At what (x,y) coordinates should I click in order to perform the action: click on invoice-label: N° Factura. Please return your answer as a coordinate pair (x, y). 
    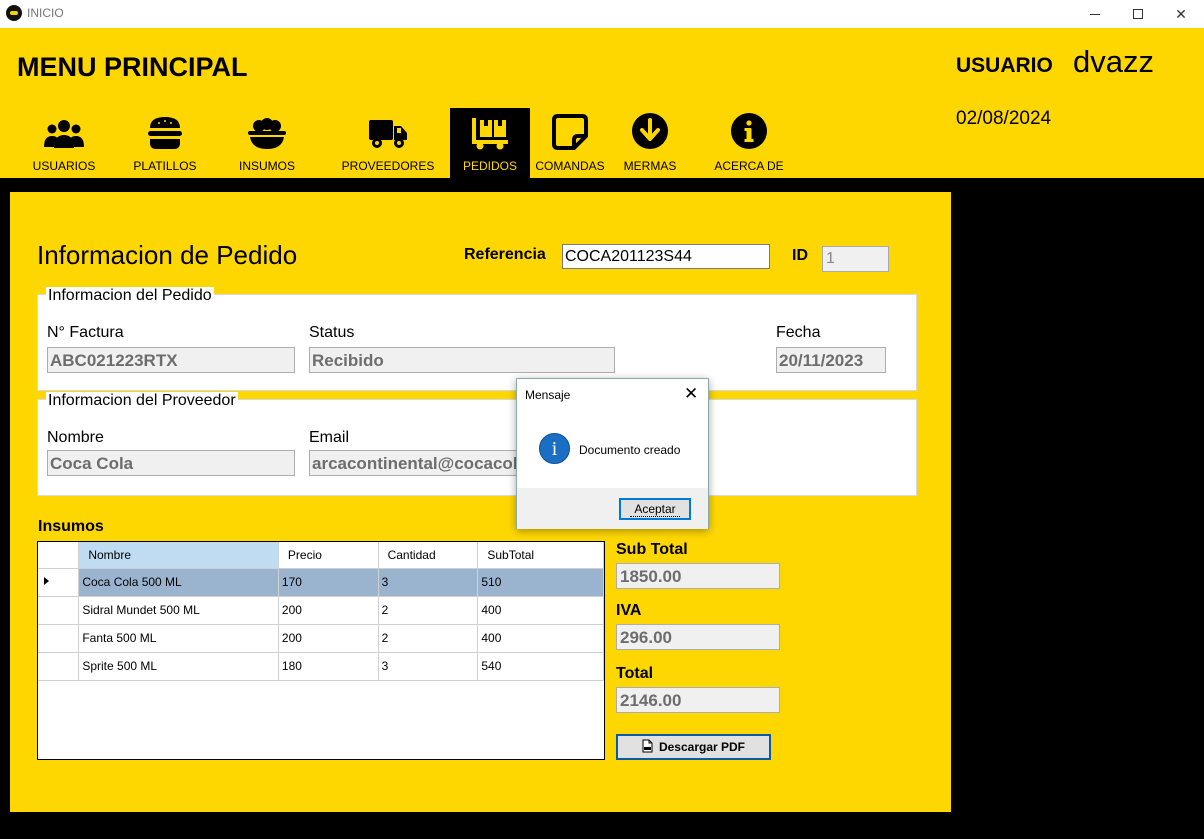
    Looking at the image, I should click on (85, 332).